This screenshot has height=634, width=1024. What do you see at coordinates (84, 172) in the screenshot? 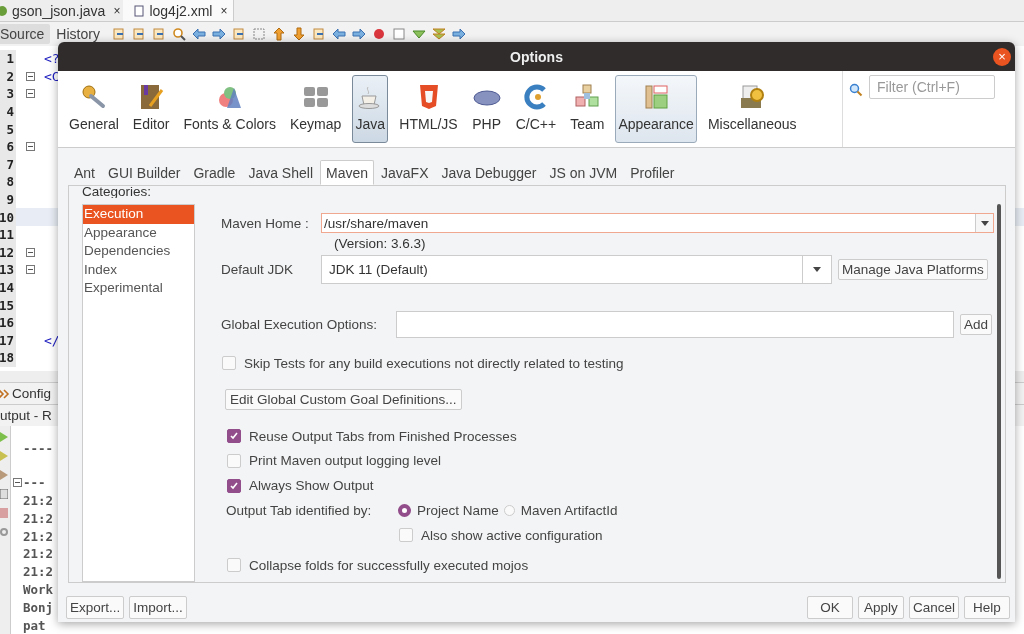
I see `tab: Ant` at bounding box center [84, 172].